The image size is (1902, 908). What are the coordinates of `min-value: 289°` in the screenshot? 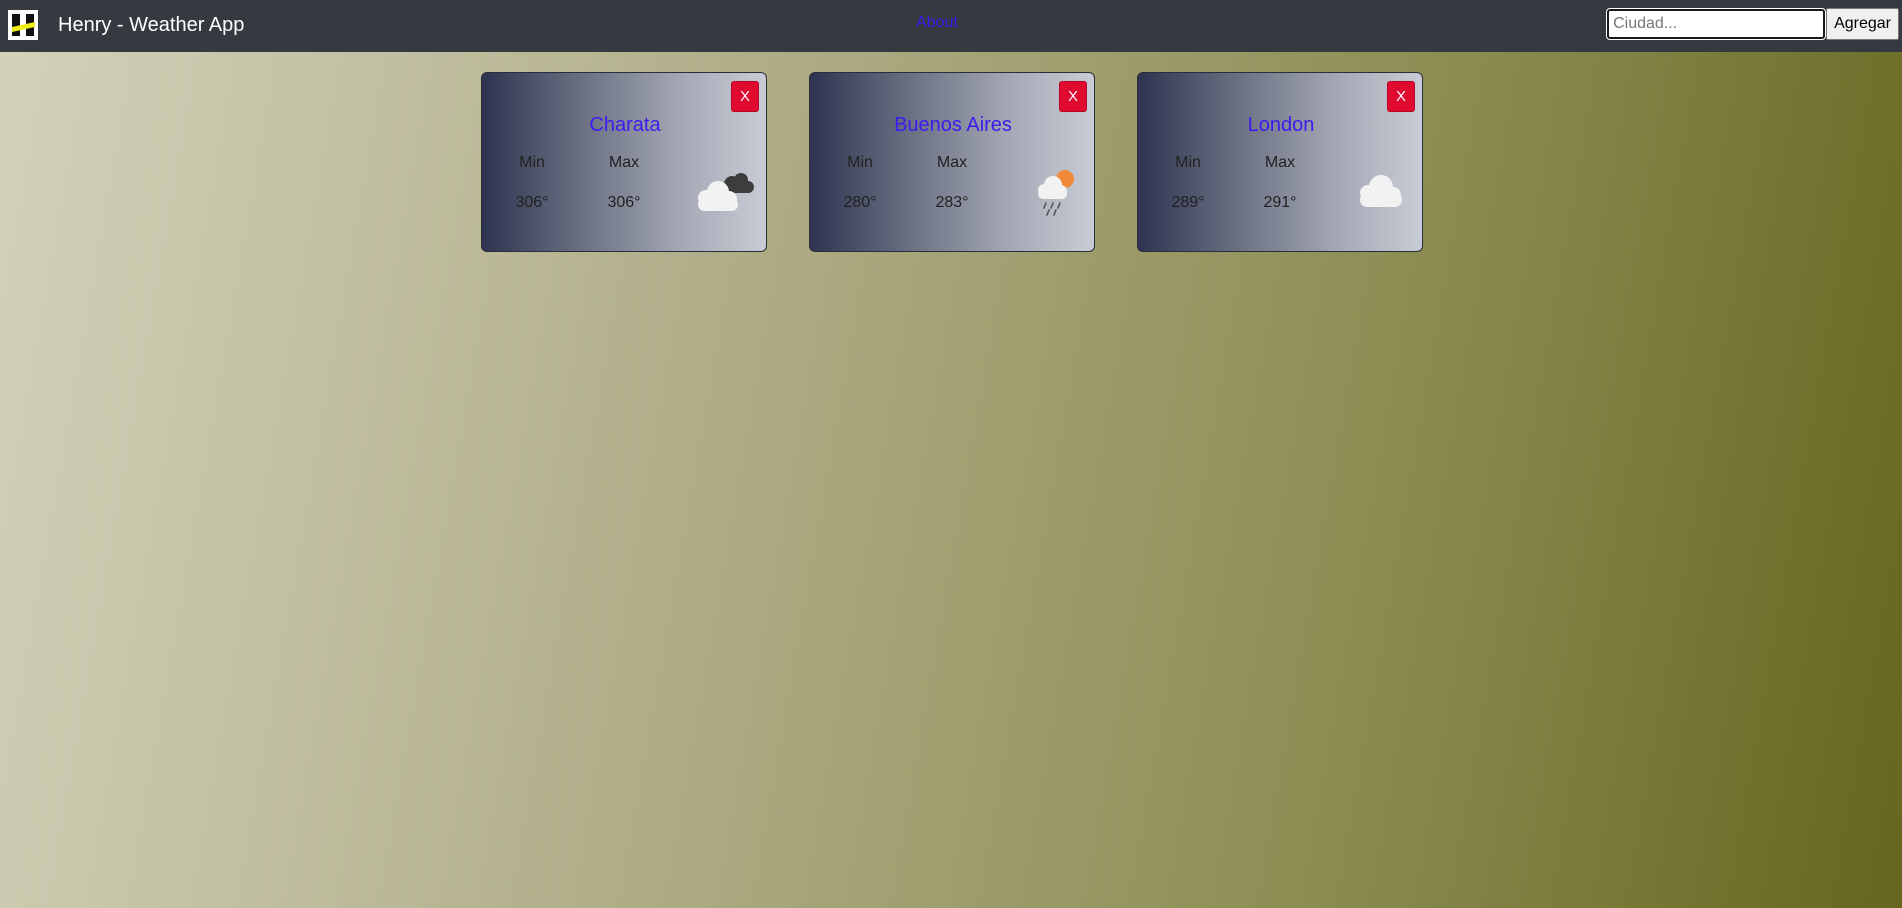 It's located at (1188, 202).